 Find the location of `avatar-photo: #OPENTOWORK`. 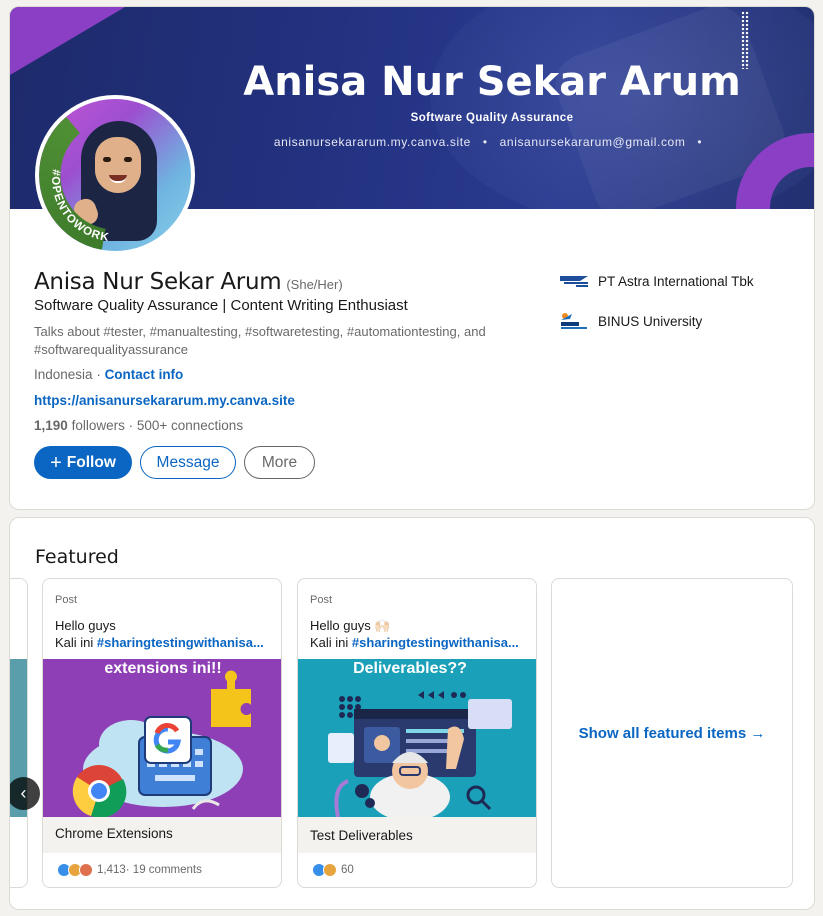

avatar-photo: #OPENTOWORK is located at coordinates (115, 175).